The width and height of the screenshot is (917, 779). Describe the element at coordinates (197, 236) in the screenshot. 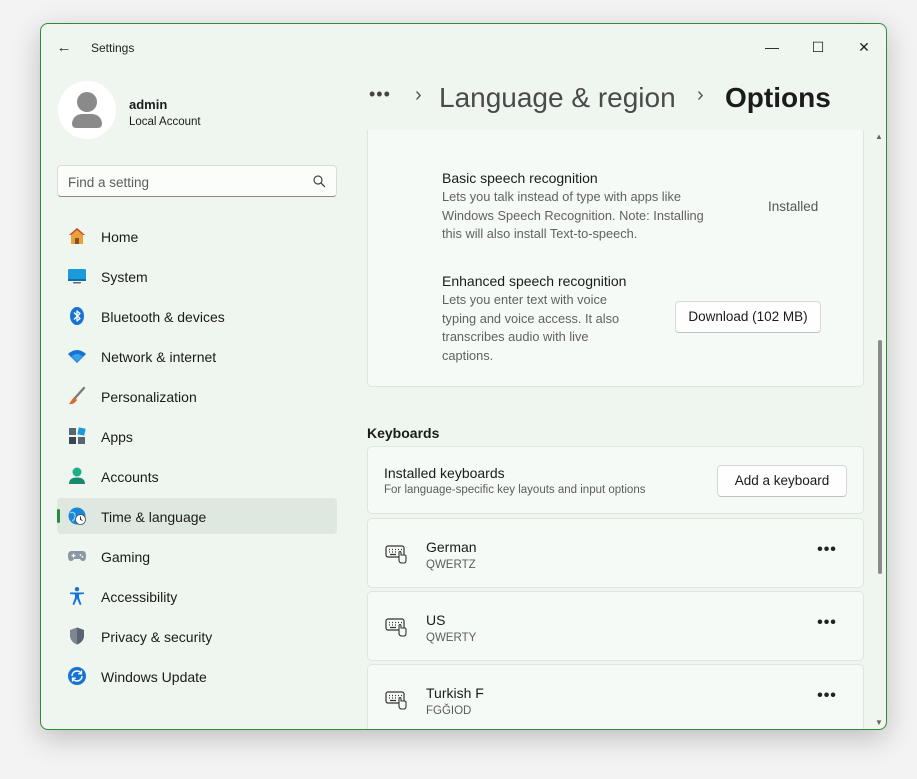

I see `sidebar-item-home: Home` at that location.